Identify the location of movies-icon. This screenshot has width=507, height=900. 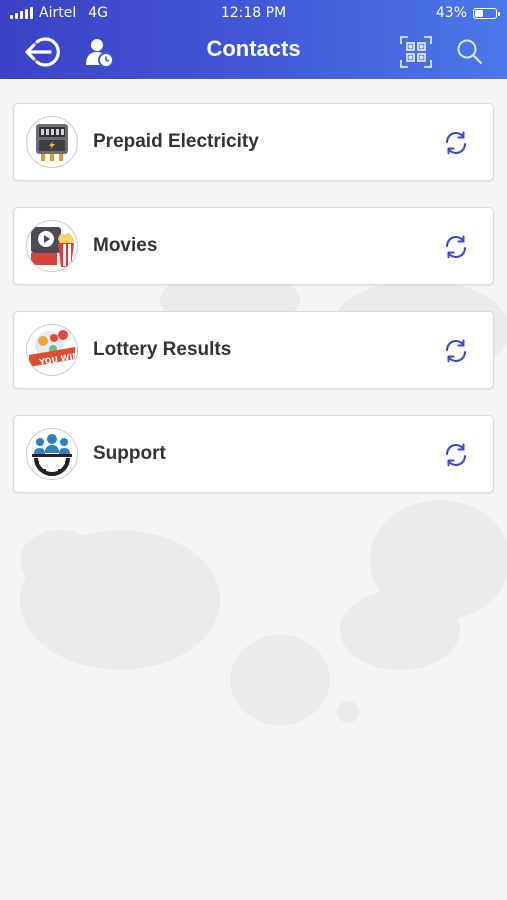
(52, 246).